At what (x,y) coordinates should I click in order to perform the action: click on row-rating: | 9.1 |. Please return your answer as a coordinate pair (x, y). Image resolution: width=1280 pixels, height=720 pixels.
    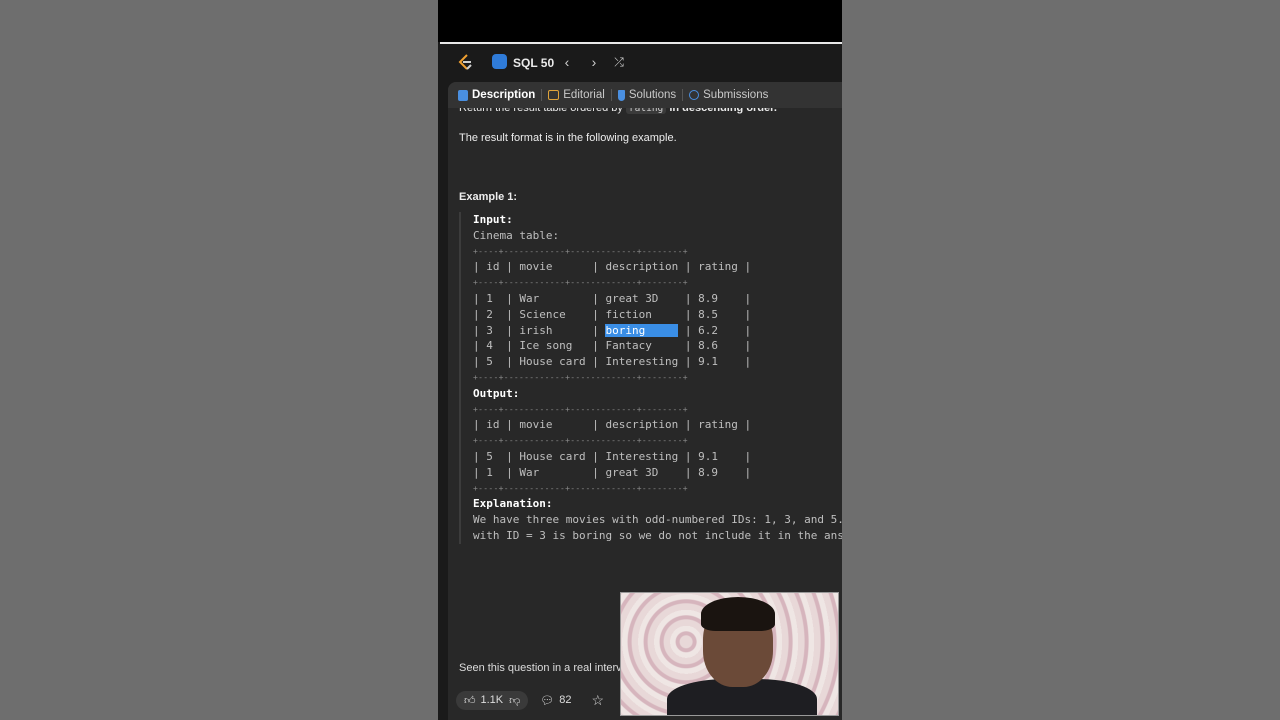
    Looking at the image, I should click on (715, 362).